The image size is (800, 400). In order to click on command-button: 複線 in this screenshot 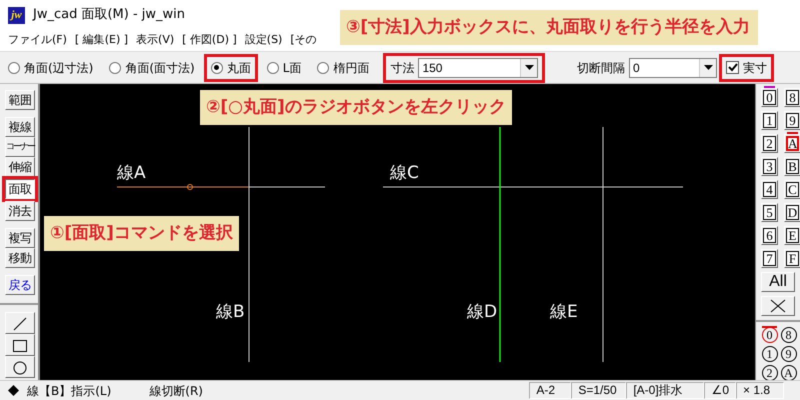, I will do `click(20, 127)`.